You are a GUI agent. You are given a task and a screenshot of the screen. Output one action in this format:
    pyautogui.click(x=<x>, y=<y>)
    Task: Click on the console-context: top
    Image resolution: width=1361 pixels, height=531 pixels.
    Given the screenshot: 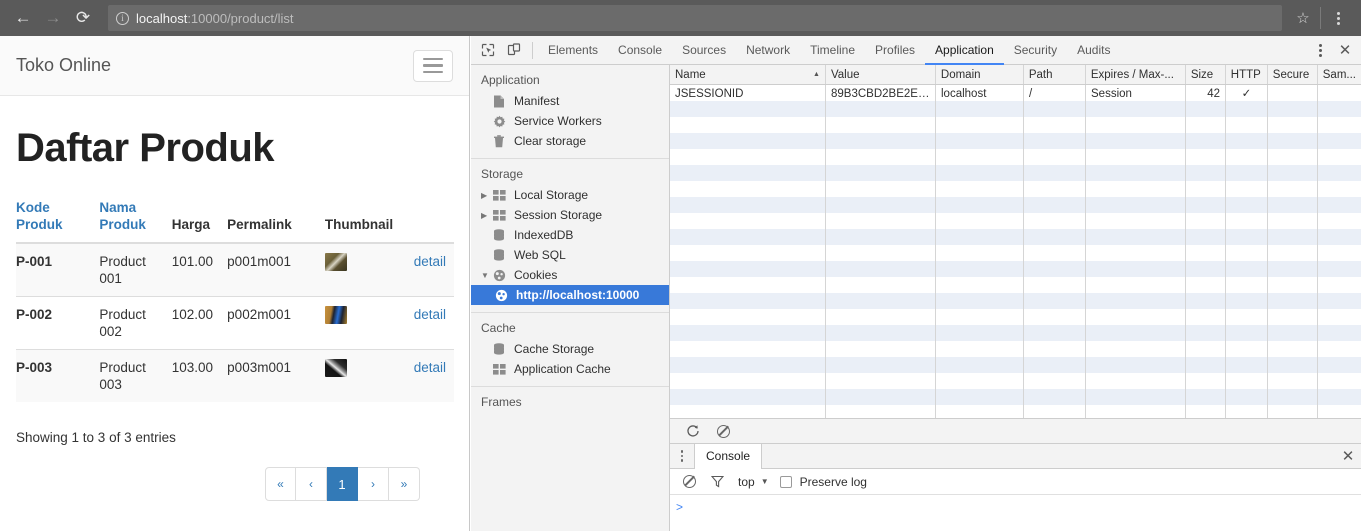 What is the action you would take?
    pyautogui.click(x=746, y=482)
    